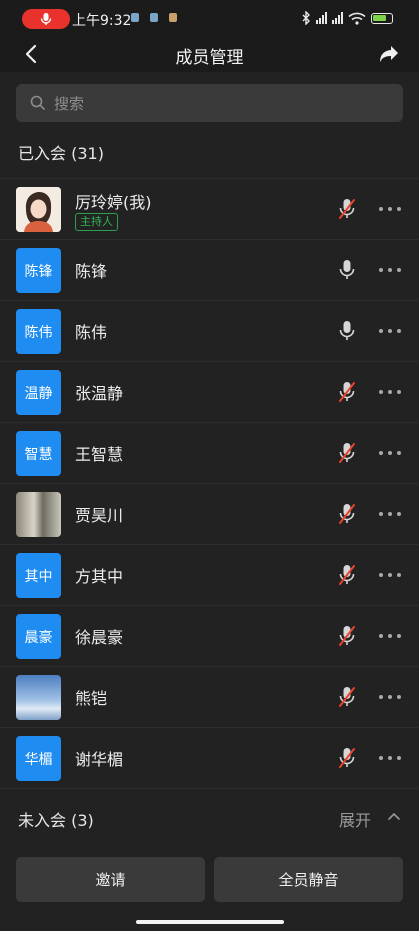 This screenshot has height=931, width=419. What do you see at coordinates (209, 391) in the screenshot?
I see `member-row: 温静 张温静` at bounding box center [209, 391].